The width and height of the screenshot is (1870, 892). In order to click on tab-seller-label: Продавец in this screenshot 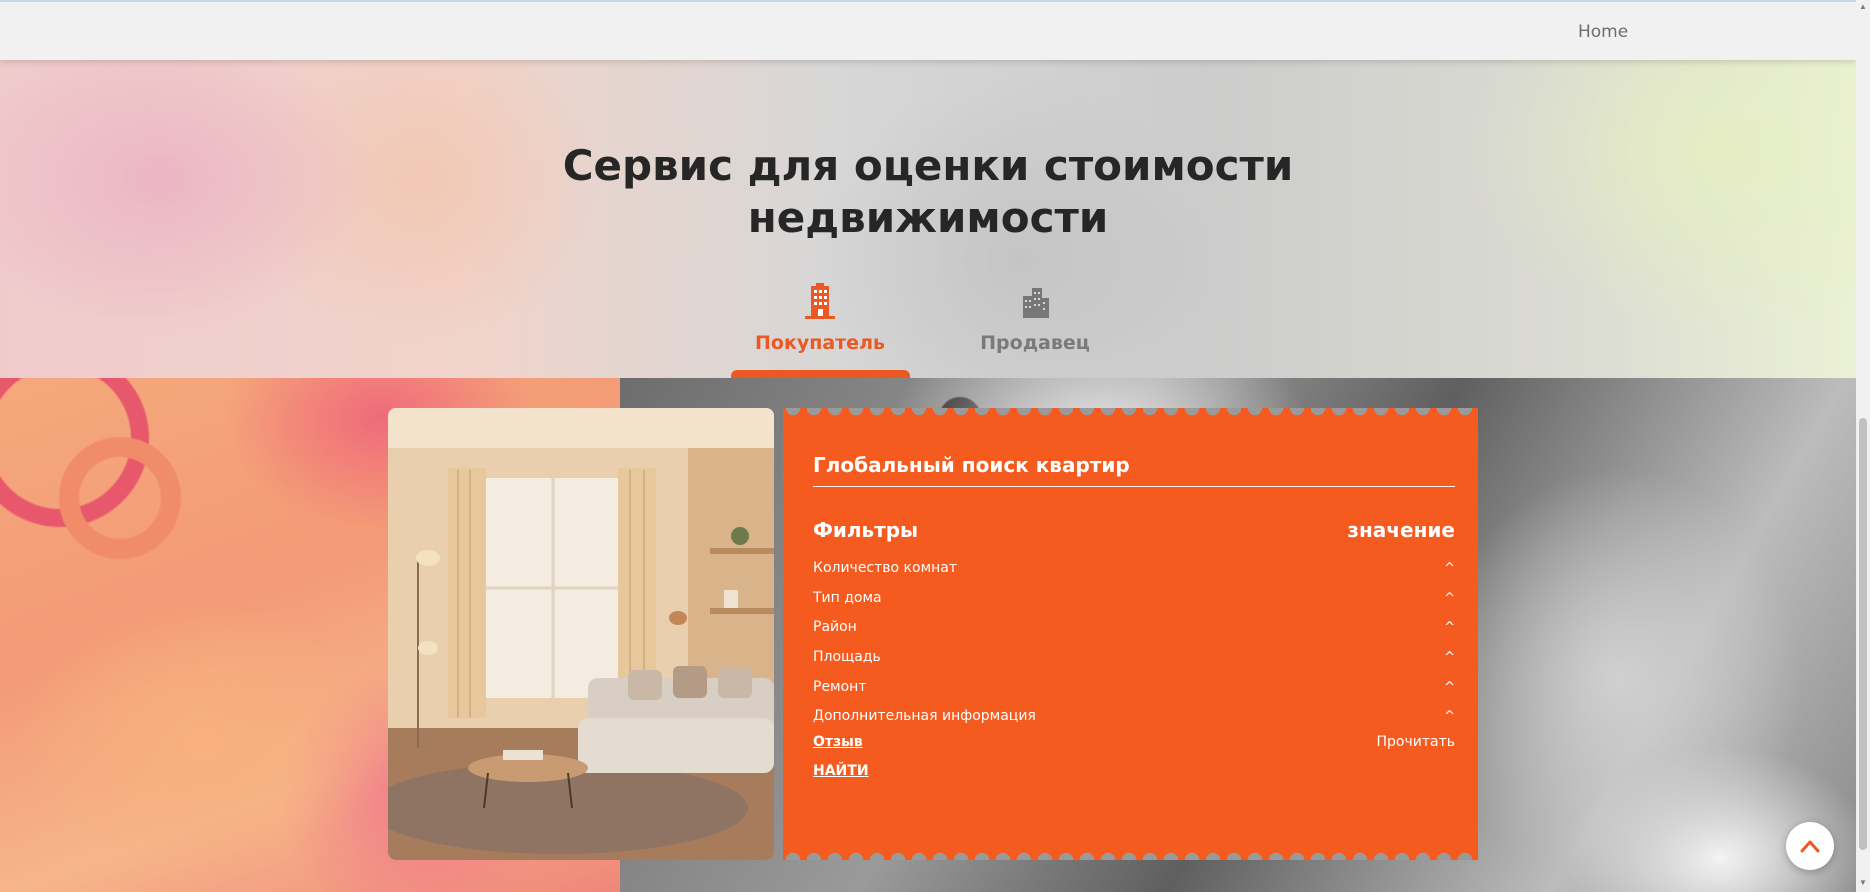, I will do `click(1035, 343)`.